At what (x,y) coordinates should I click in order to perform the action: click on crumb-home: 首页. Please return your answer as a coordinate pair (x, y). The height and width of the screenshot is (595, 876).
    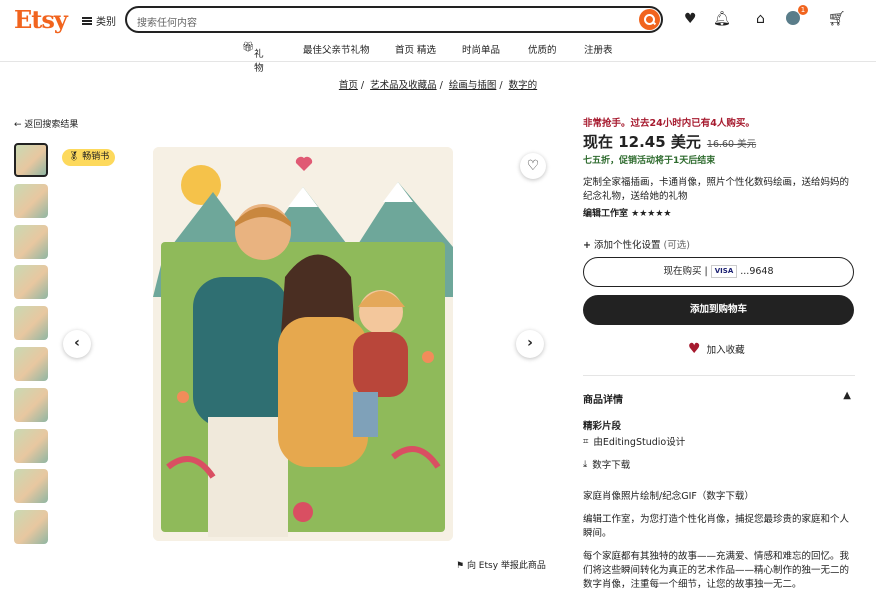
    Looking at the image, I should click on (348, 85).